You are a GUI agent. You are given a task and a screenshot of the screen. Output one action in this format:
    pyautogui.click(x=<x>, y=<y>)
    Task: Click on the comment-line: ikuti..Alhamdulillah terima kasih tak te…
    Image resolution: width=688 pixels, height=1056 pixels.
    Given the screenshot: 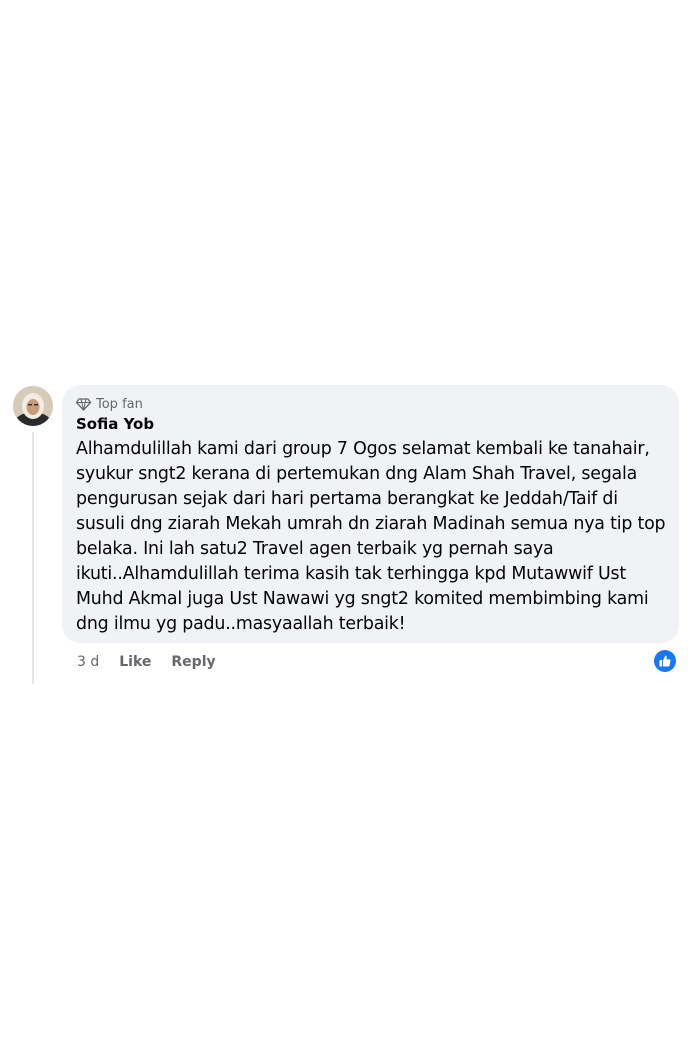 What is the action you would take?
    pyautogui.click(x=351, y=574)
    